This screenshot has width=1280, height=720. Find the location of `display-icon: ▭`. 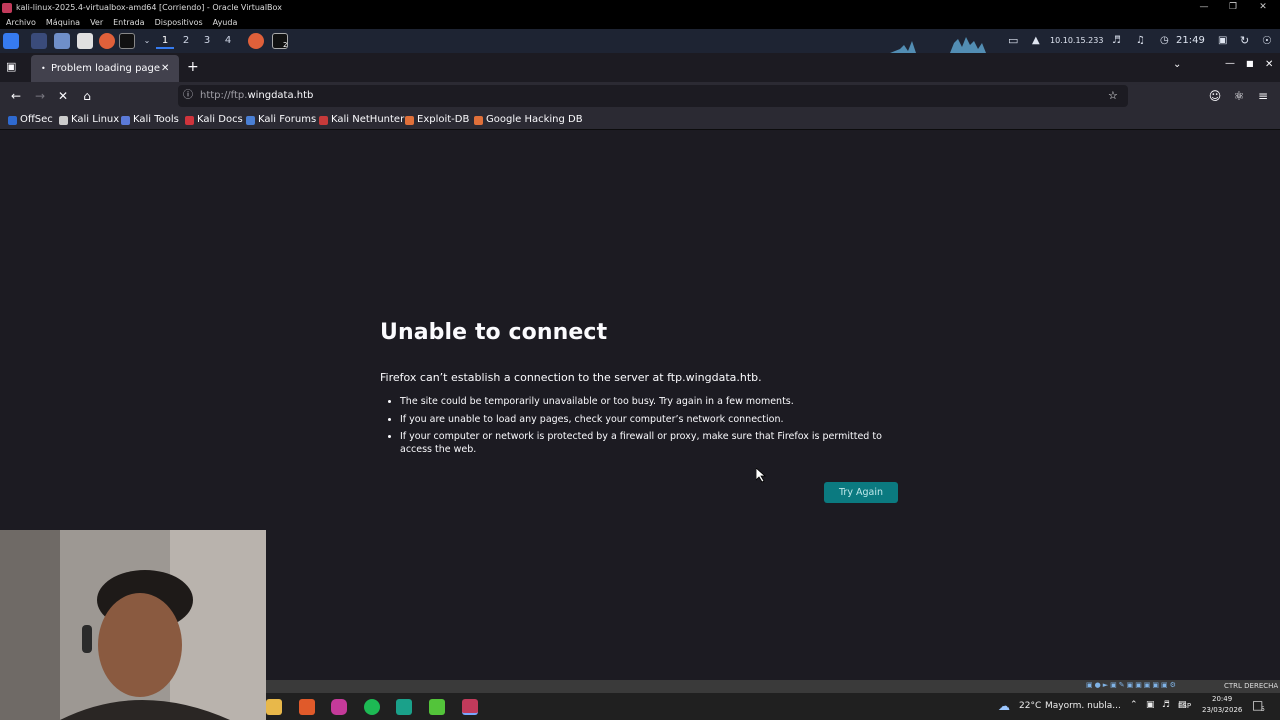

display-icon: ▭ is located at coordinates (1013, 41).